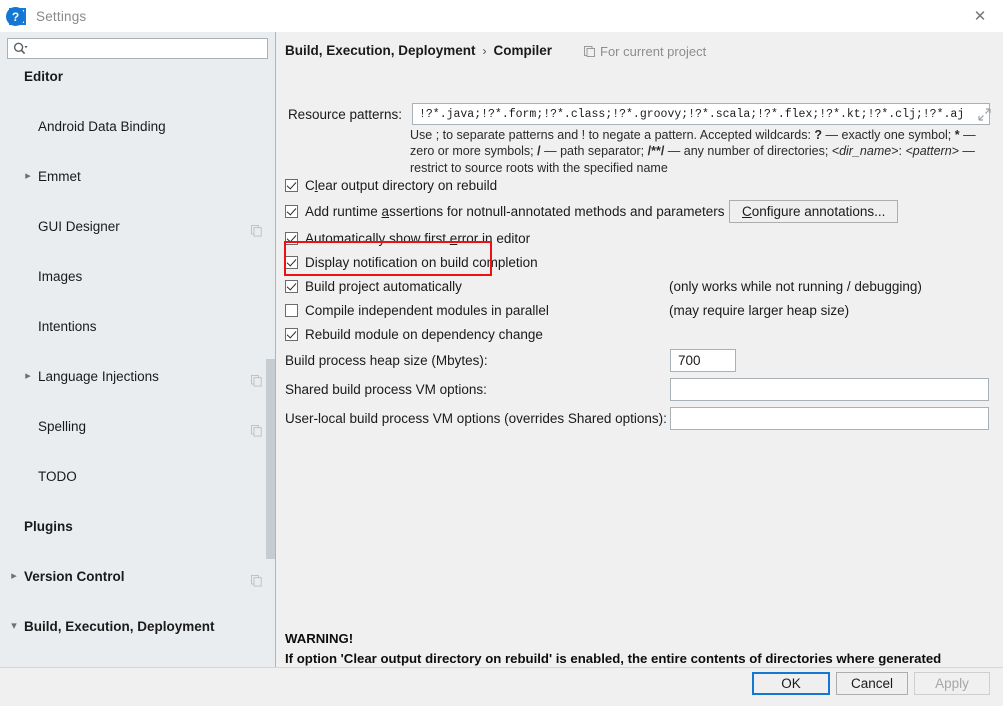  Describe the element at coordinates (401, 185) in the screenshot. I see `checkbox-label: Clear output directory on rebuild` at that location.